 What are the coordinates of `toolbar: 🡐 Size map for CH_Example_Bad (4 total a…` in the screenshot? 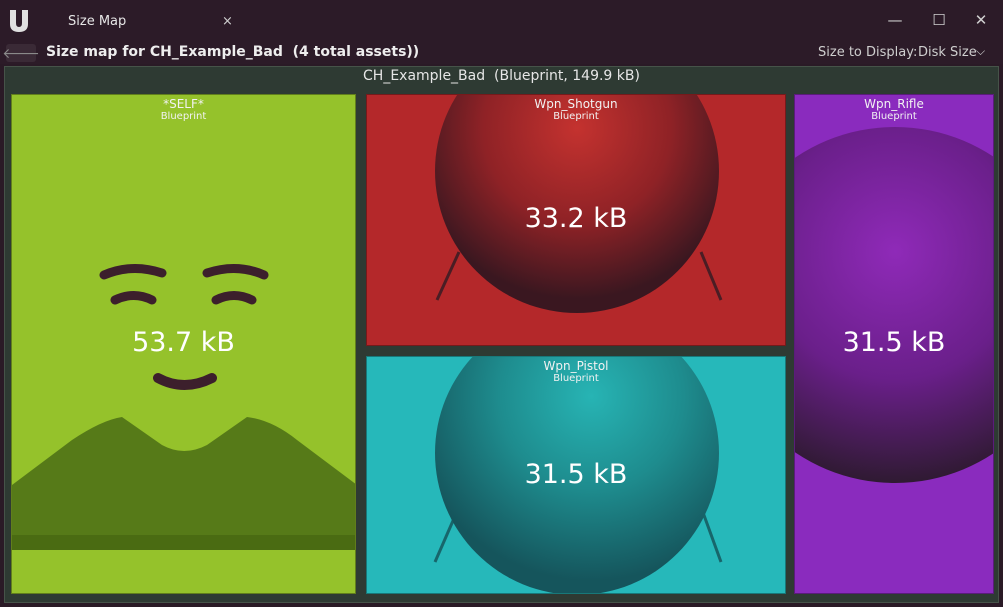 It's located at (501, 53).